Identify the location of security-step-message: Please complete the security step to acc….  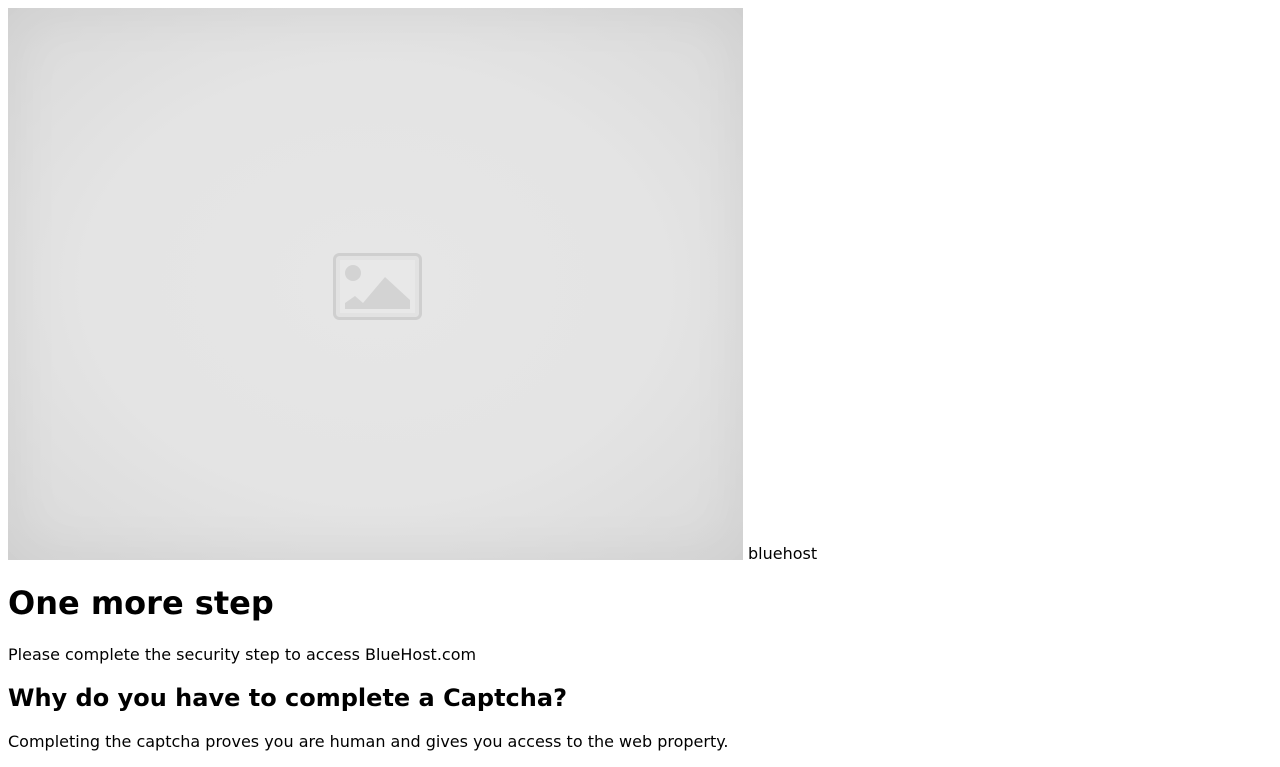
(242, 654).